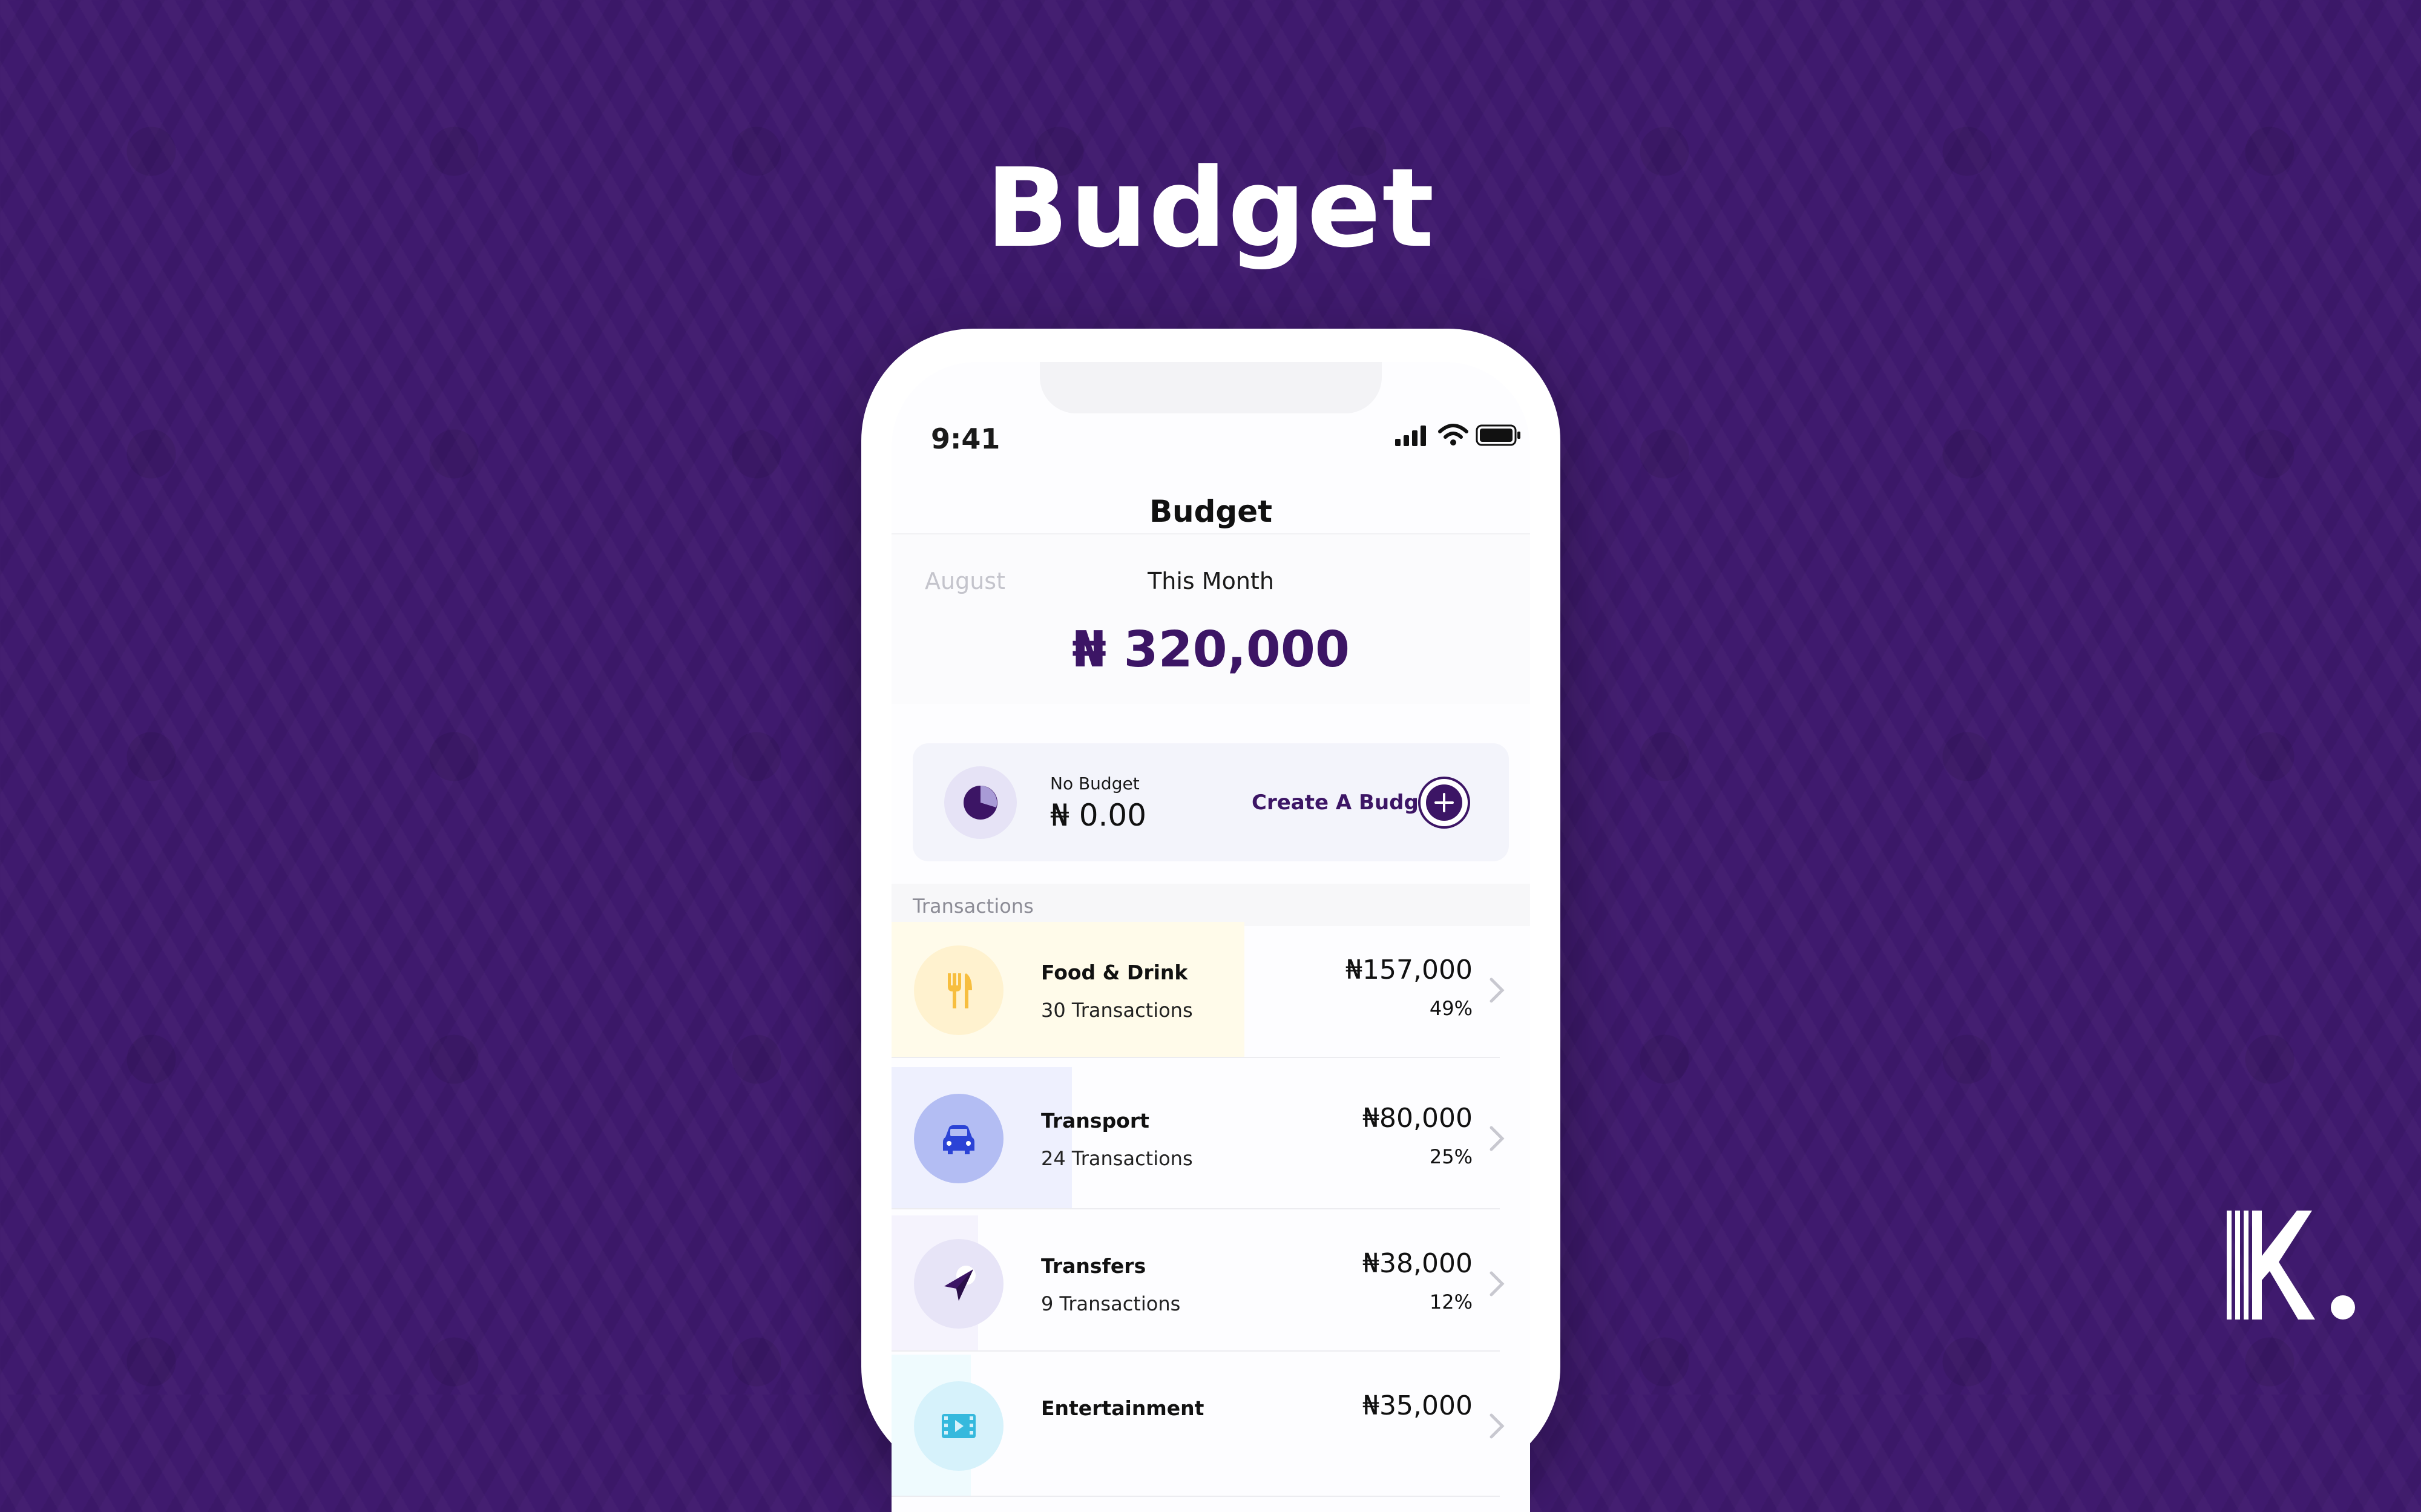 This screenshot has width=2421, height=1512. I want to click on transaction-row: Entertainment ₦35,000, so click(1211, 1426).